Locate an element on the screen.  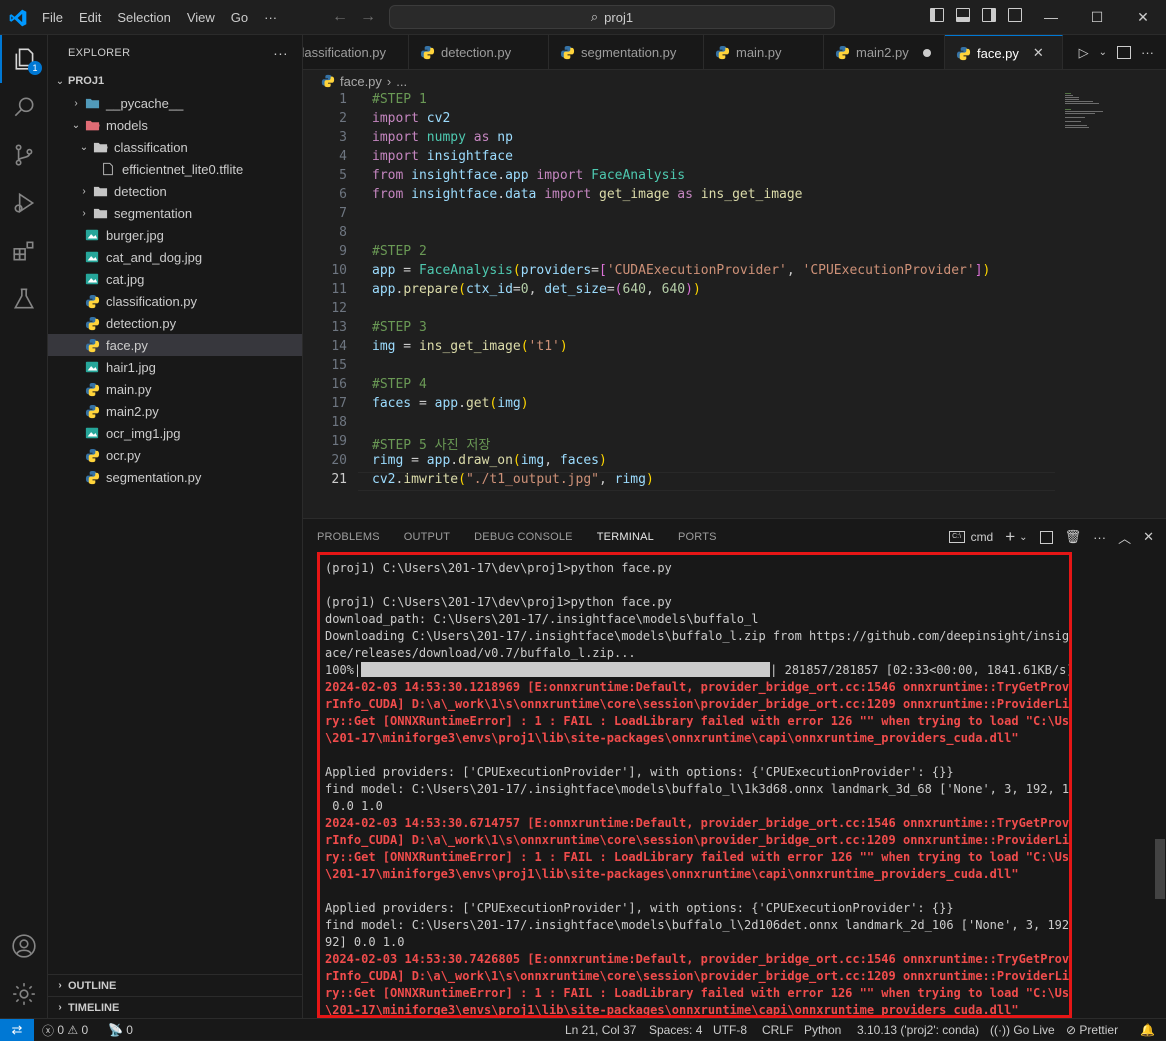
file-item: main.py is located at coordinates (175, 389).